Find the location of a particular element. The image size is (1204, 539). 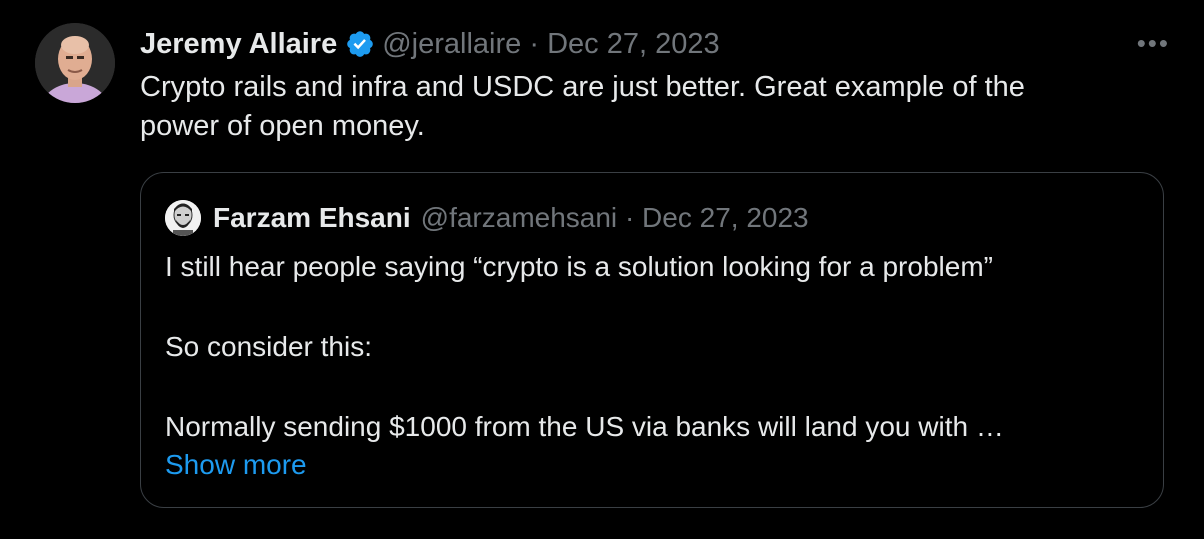

quoted-author-name: Farzam Ehsani is located at coordinates (312, 218).